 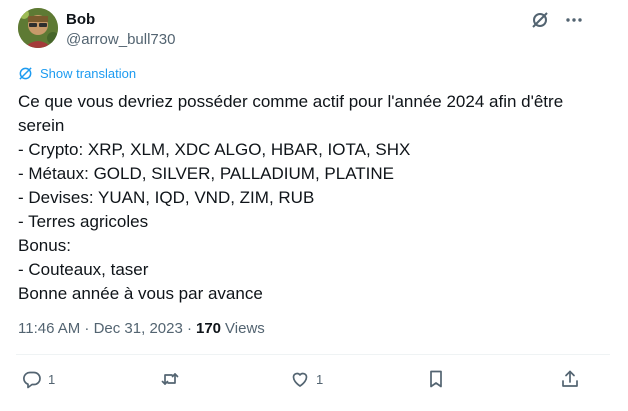 I want to click on author-name: Bob, so click(x=80, y=19).